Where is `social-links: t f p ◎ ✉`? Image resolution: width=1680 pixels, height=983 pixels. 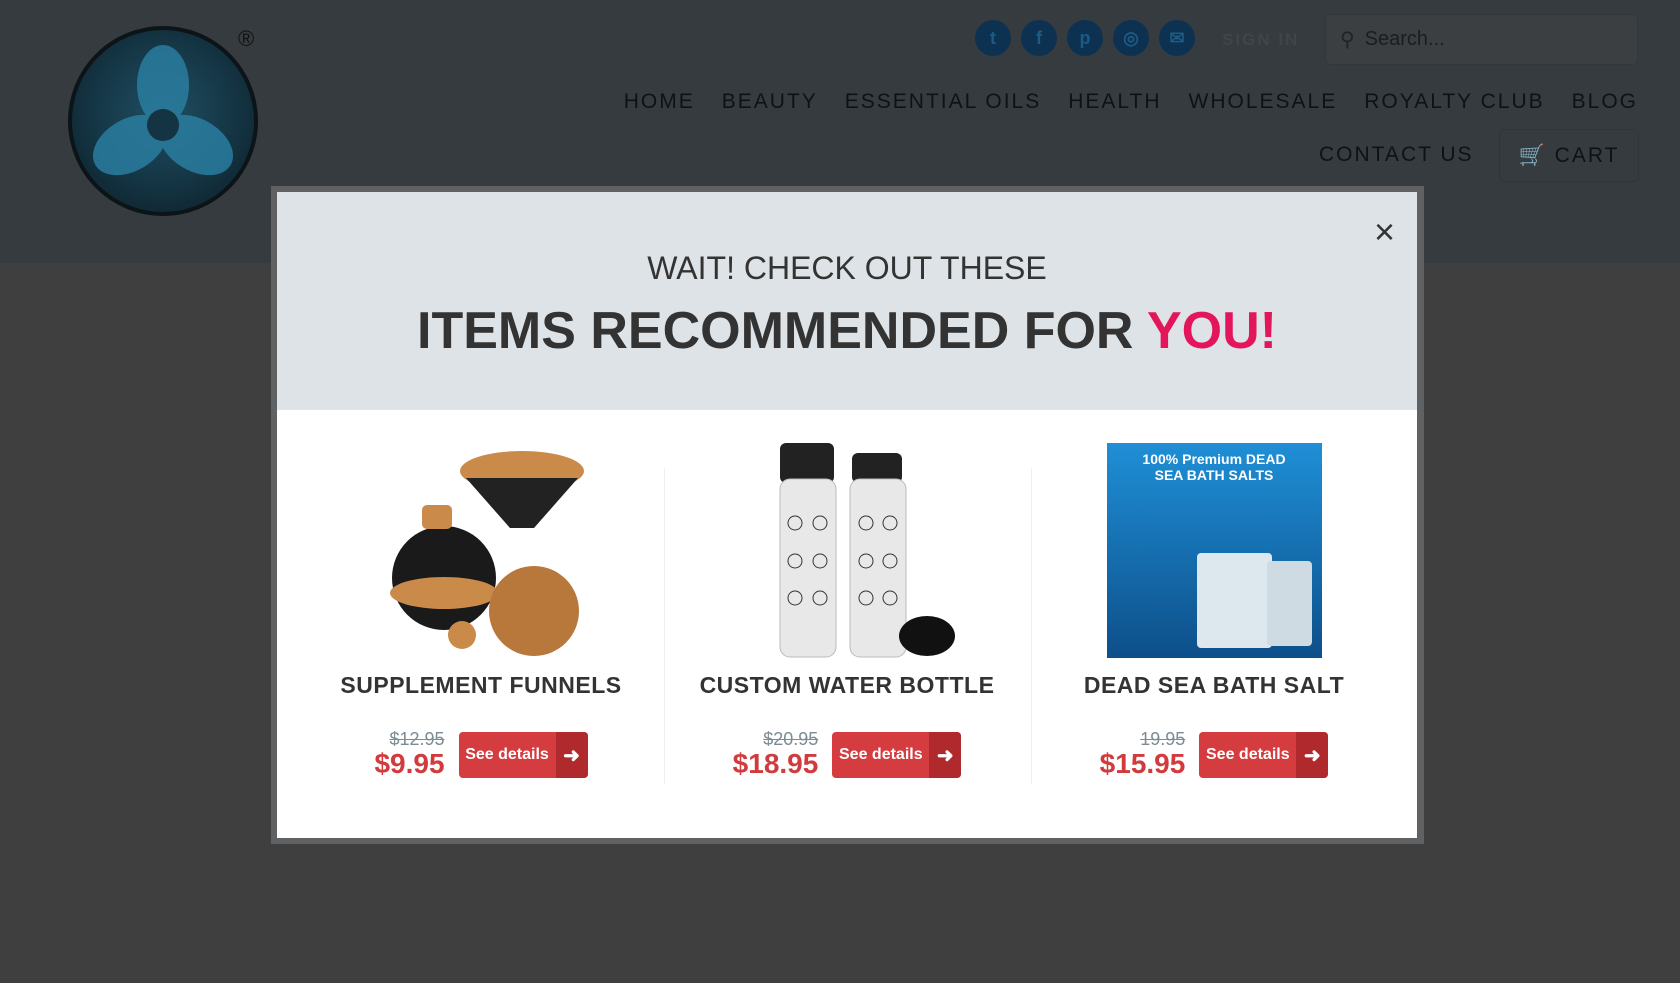
social-links: t f p ◎ ✉ is located at coordinates (1085, 38).